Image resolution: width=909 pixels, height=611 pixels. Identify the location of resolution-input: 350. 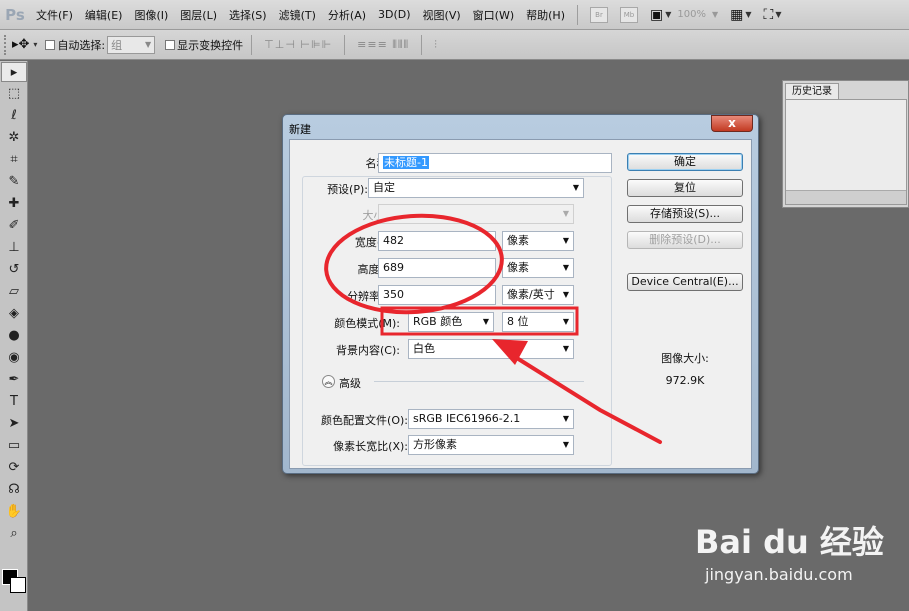
(437, 295).